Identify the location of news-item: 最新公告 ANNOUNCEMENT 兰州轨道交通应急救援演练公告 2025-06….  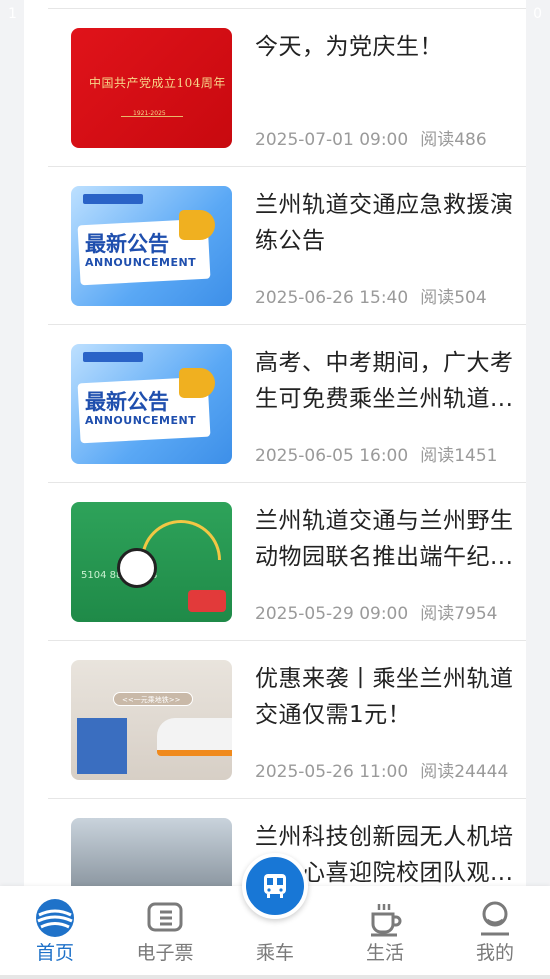
(287, 245).